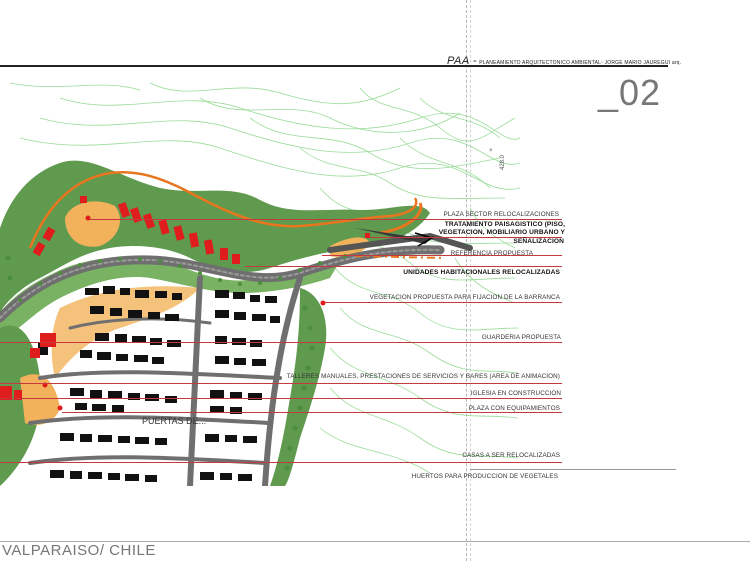 Image resolution: width=750 pixels, height=561 pixels. What do you see at coordinates (501, 214) in the screenshot?
I see `legend-item: PLAZA SECTOR RELOCALIZACIONES` at bounding box center [501, 214].